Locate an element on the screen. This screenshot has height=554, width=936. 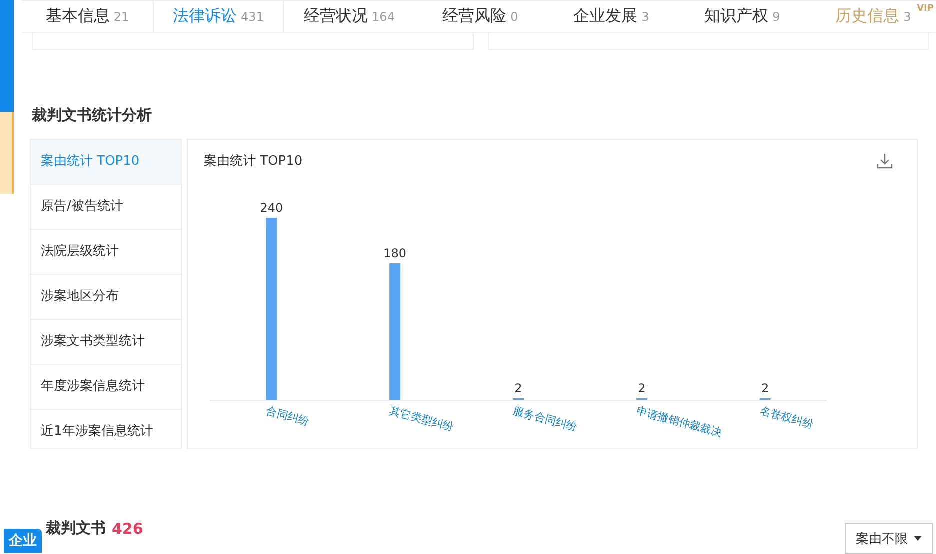
menu-item: 年度涉案信息统计 is located at coordinates (106, 387).